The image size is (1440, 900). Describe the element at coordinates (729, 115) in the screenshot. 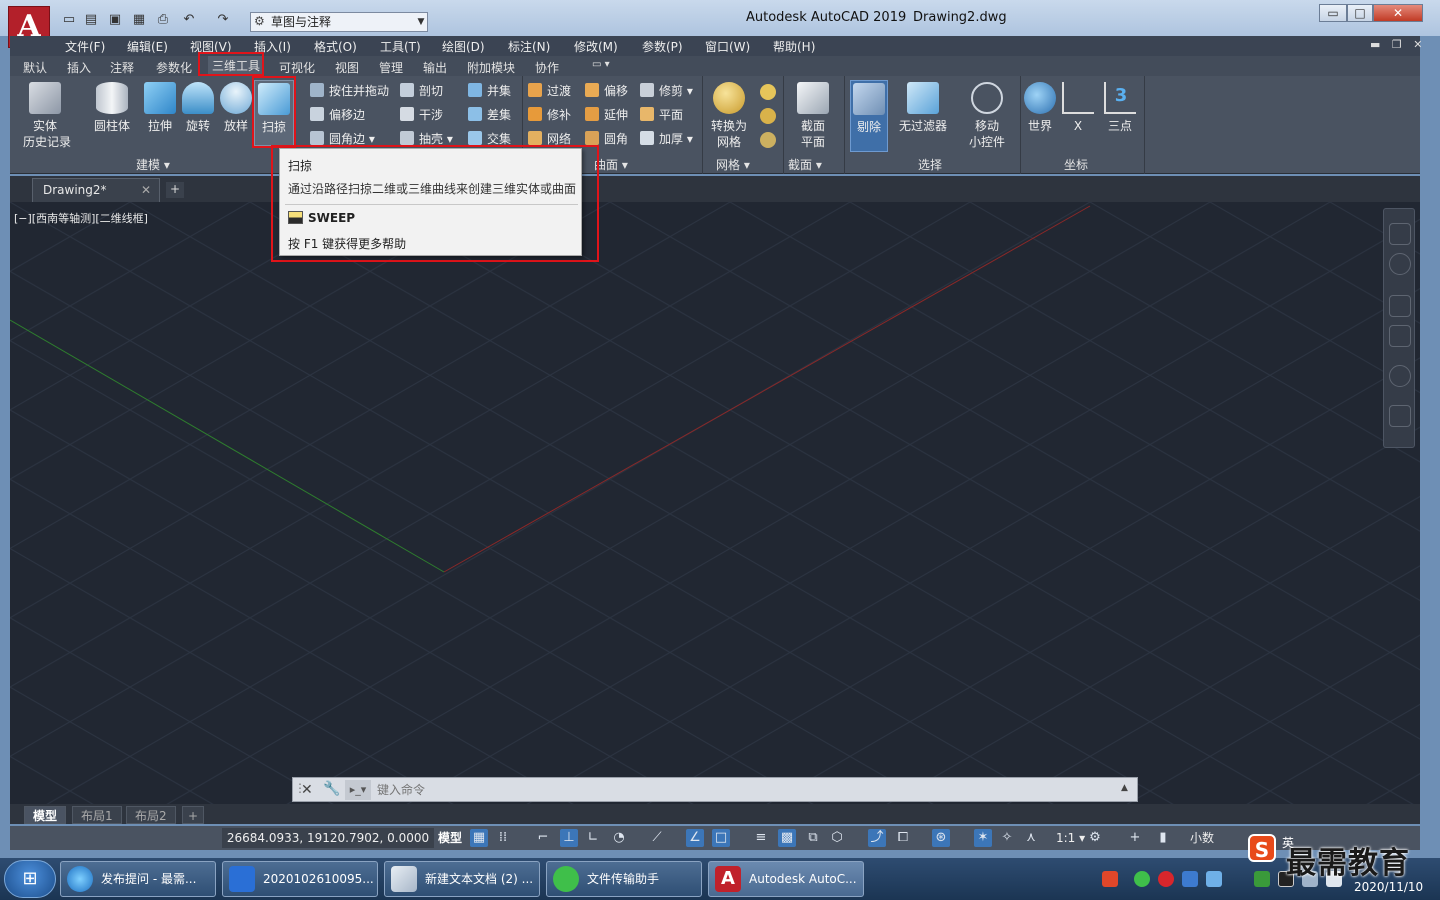

I see `convert-to-mesh-button: 转换为 网格` at that location.